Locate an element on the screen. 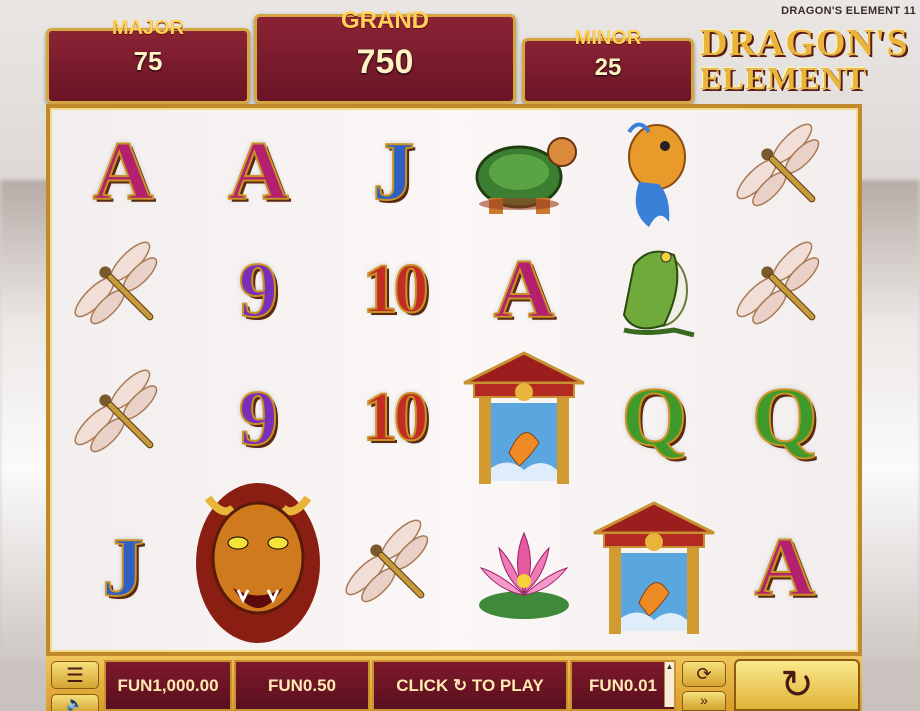  play-prompt: CLICK ↻ TO PLAY is located at coordinates (470, 685).